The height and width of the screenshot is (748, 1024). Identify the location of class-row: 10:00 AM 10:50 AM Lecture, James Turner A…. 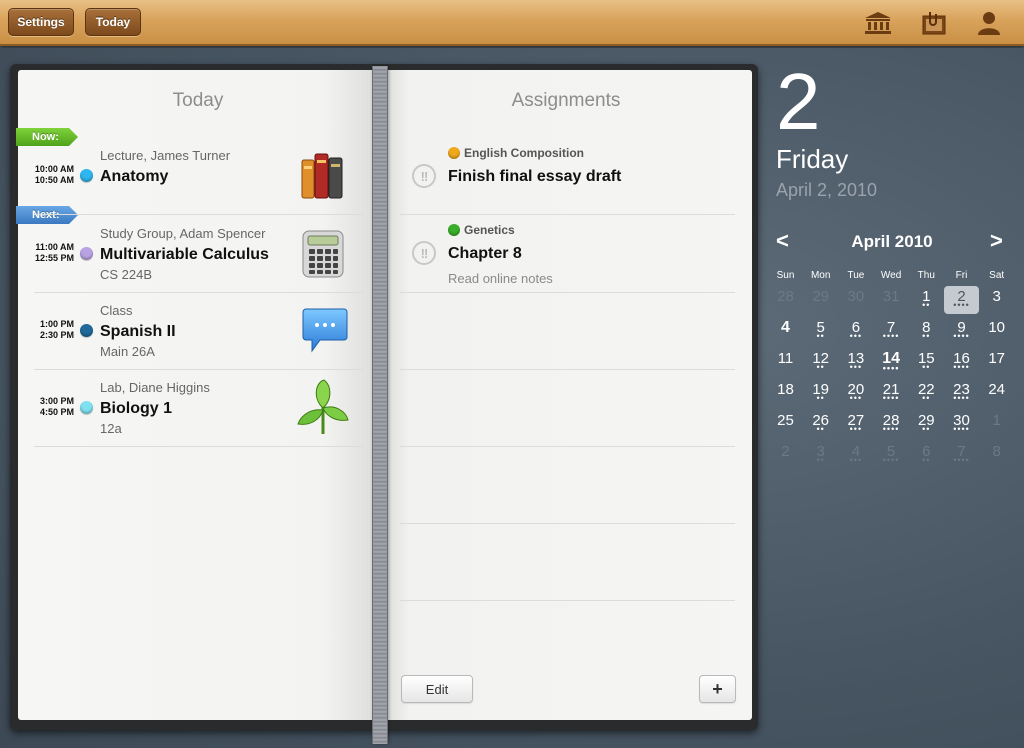
(187, 178).